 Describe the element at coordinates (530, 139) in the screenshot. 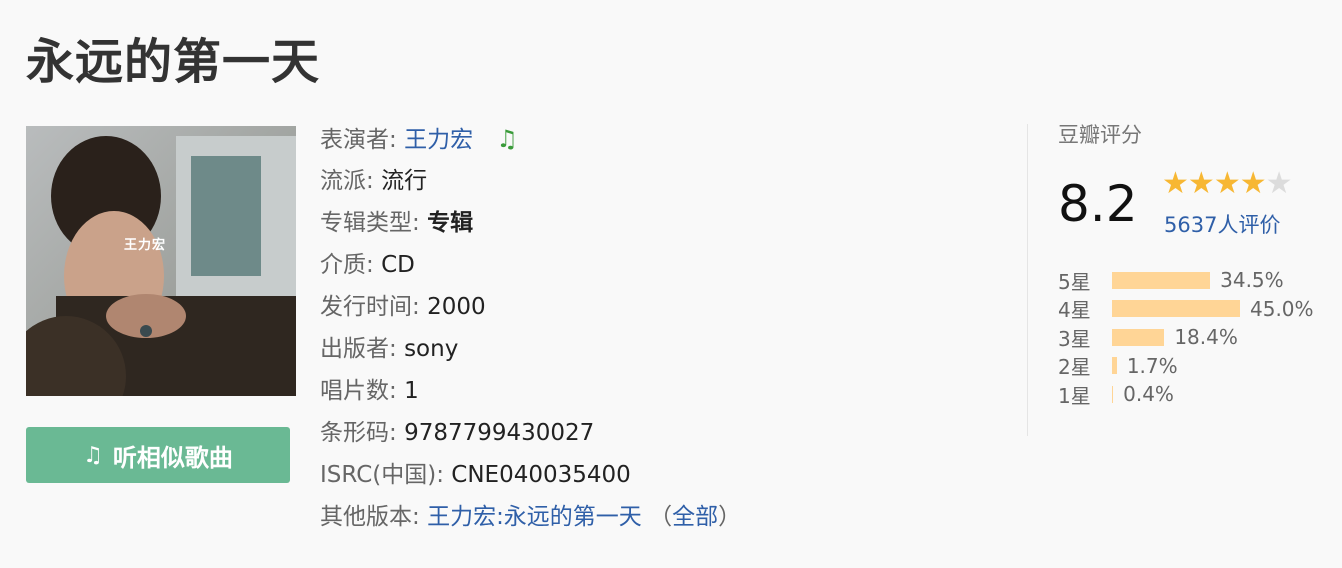

I see `performer-row: 表演者: 王力宏 ♫` at that location.